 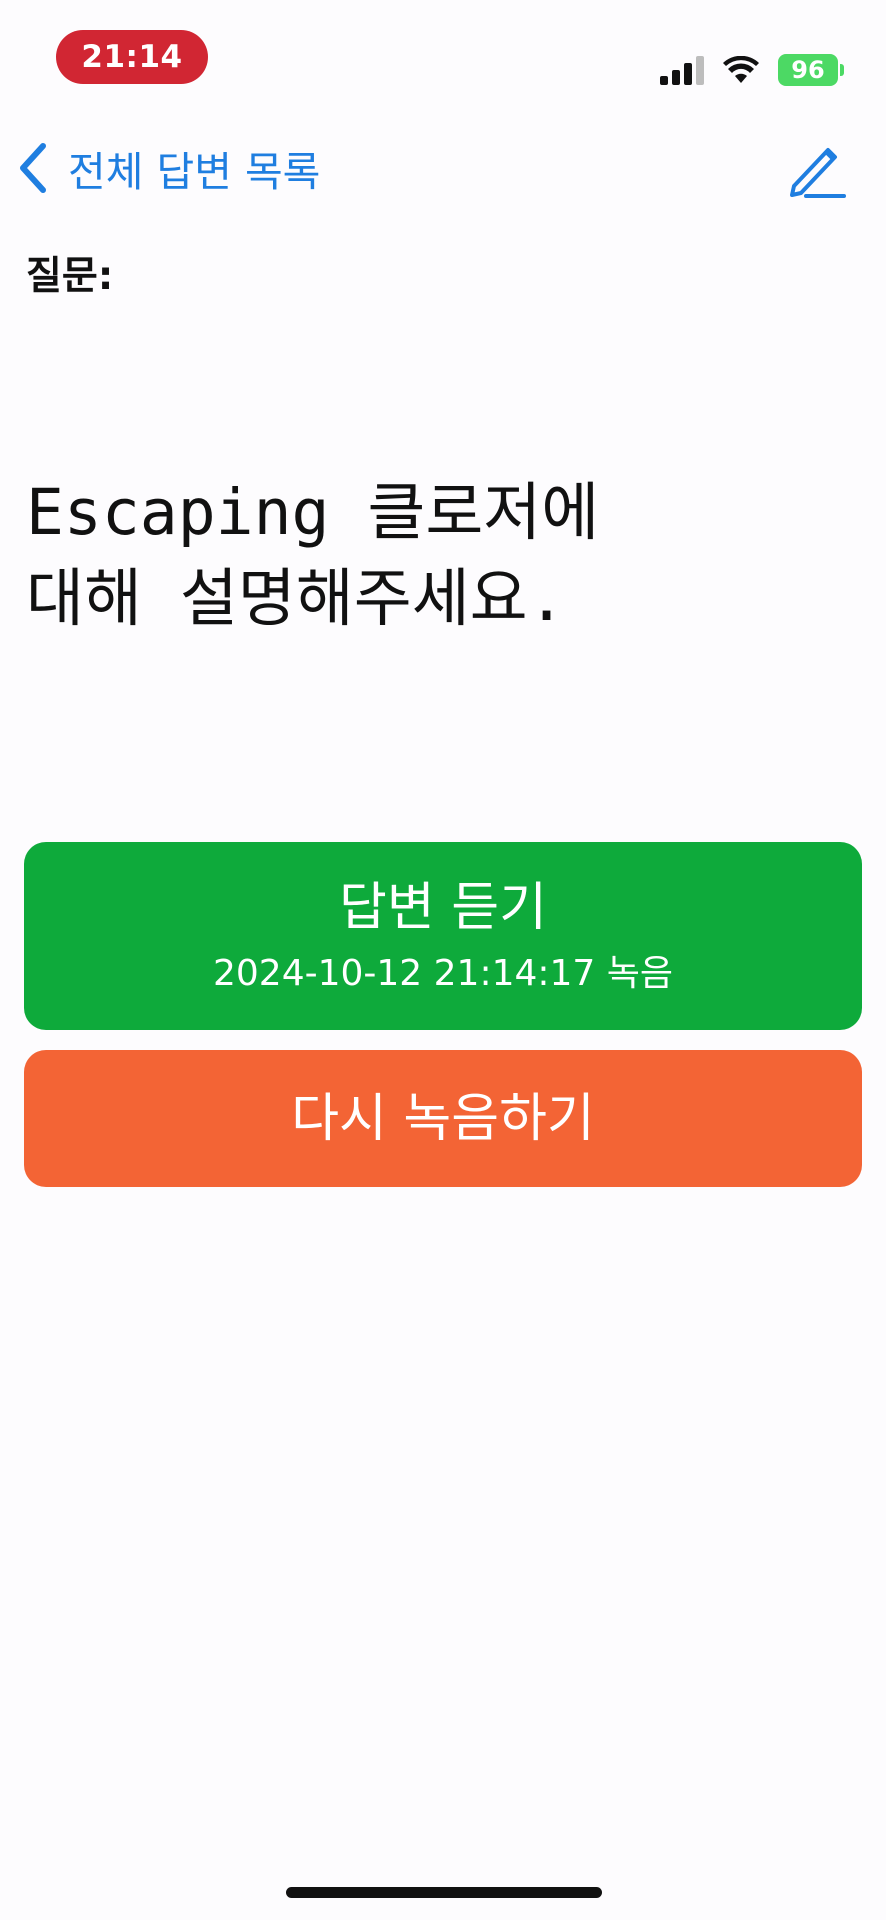 What do you see at coordinates (818, 173) in the screenshot?
I see `pencil-icon` at bounding box center [818, 173].